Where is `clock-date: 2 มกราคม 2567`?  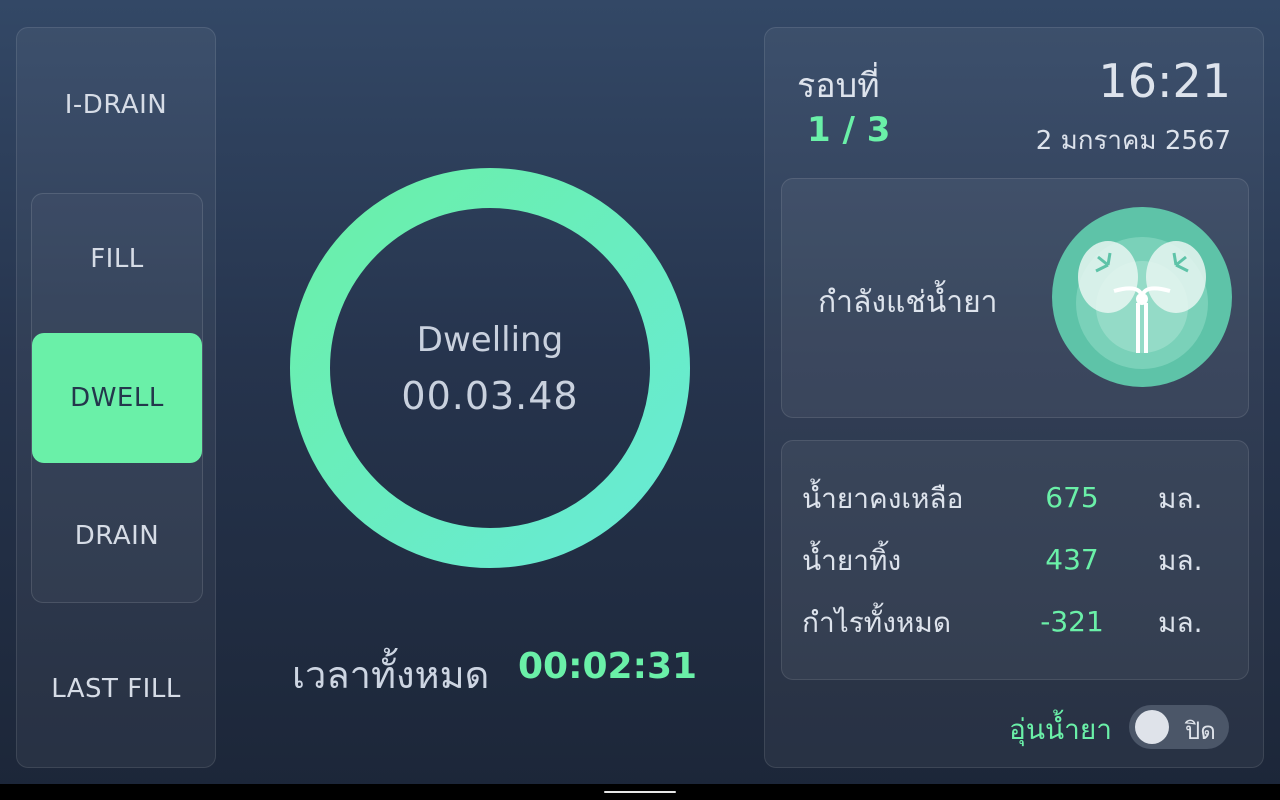 clock-date: 2 มกราคม 2567 is located at coordinates (1133, 141).